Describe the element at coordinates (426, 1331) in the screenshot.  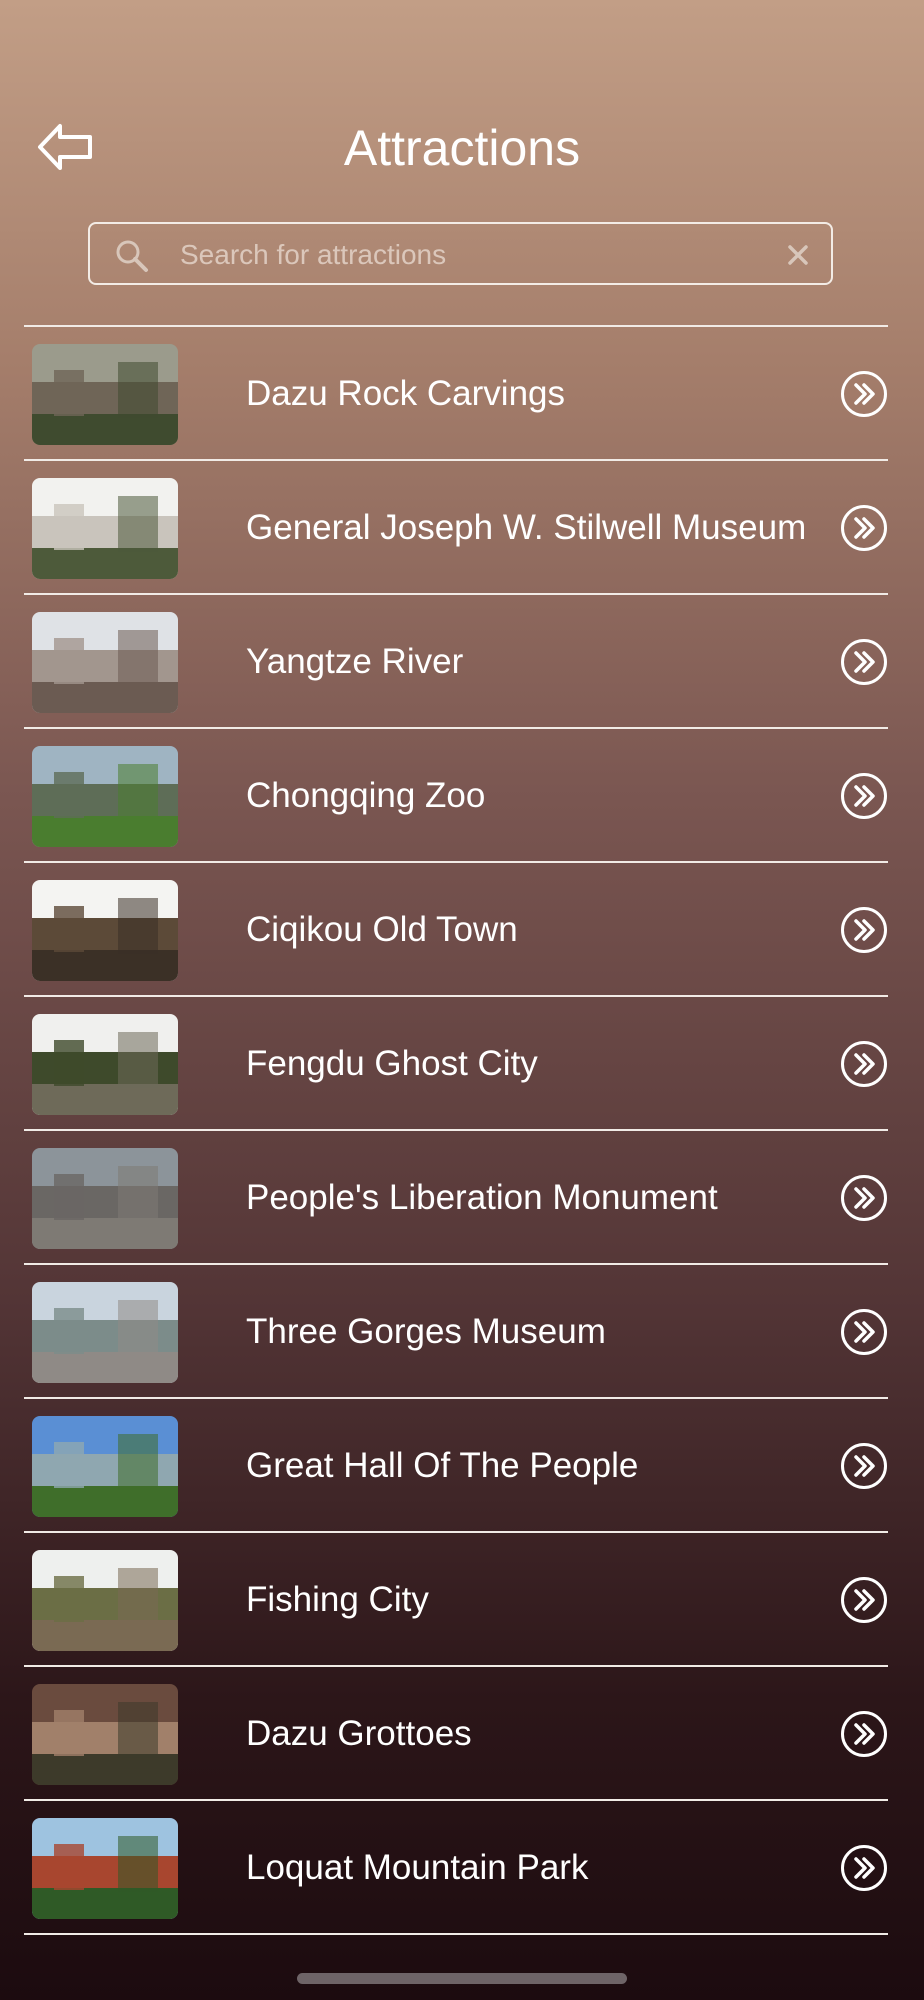
I see `attraction-name: Three Gorges Museum` at that location.